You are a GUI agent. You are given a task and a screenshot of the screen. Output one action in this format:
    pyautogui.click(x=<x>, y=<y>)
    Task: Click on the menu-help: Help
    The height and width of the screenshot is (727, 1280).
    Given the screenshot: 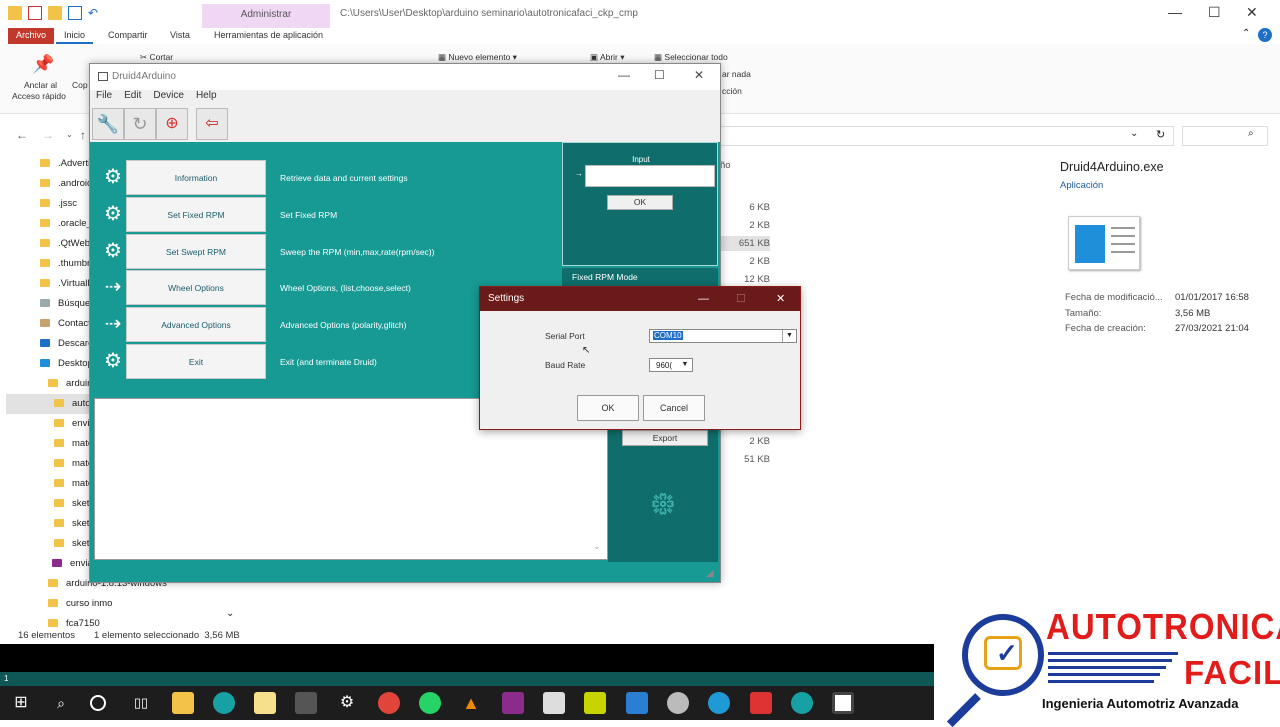 What is the action you would take?
    pyautogui.click(x=206, y=98)
    